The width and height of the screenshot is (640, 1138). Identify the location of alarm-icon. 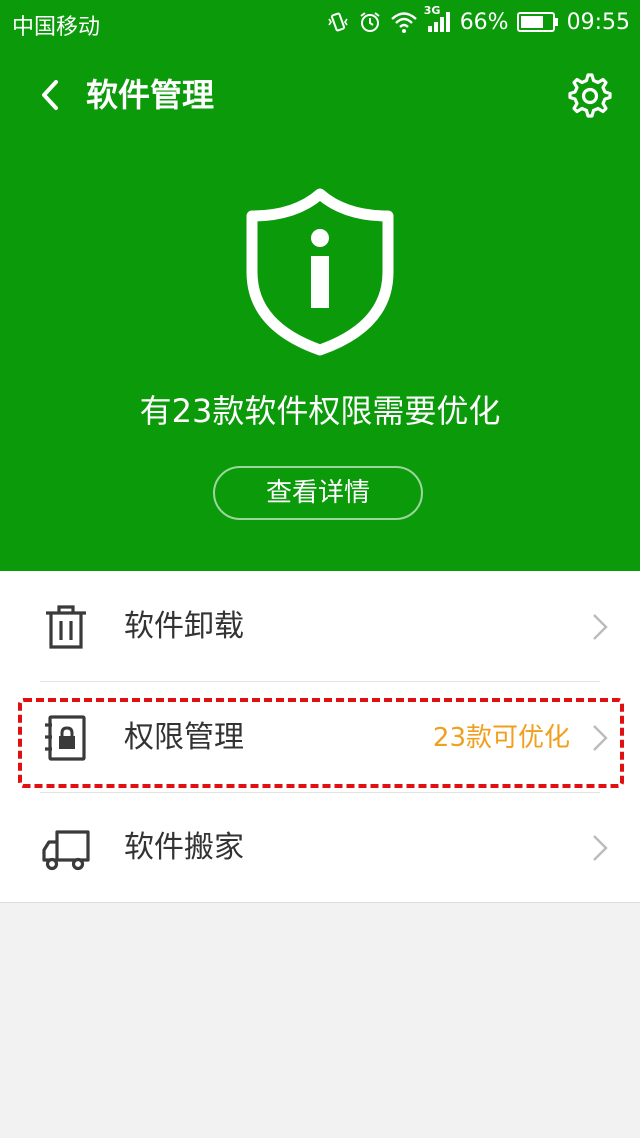
(370, 22).